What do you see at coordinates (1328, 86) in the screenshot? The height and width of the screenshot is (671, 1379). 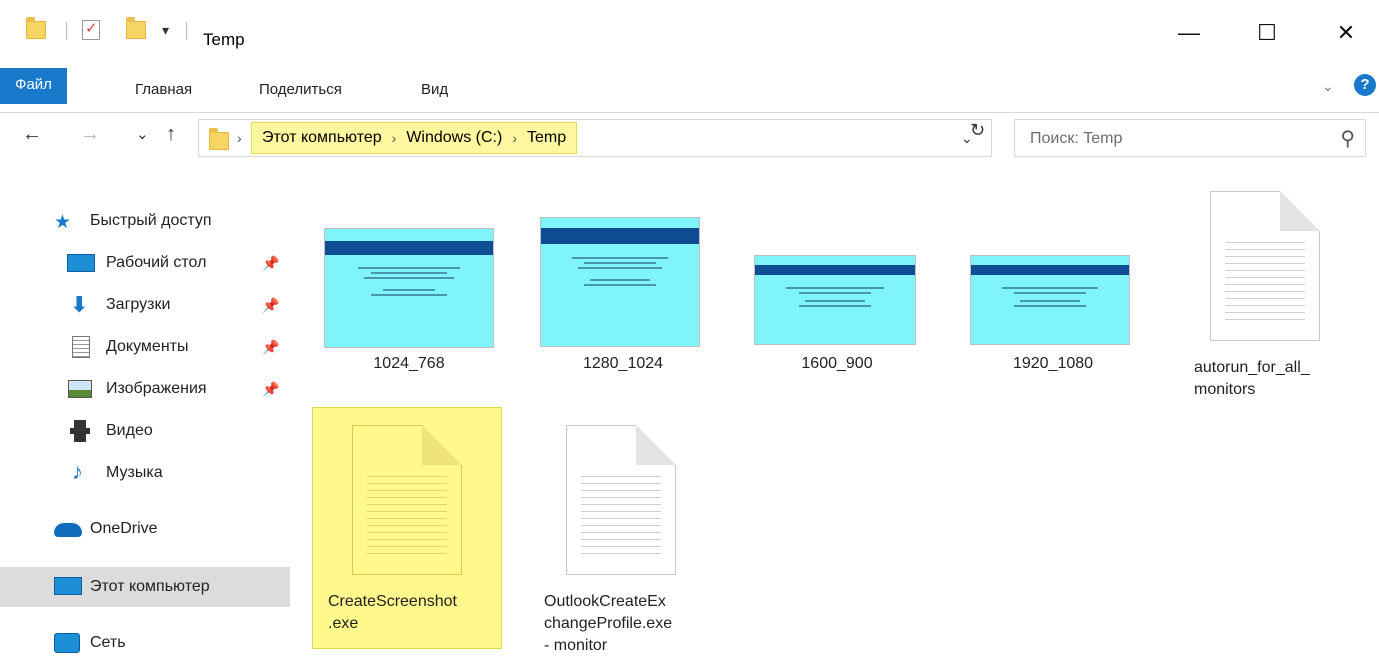 I see `expand-ribbon-icon: ⌄` at bounding box center [1328, 86].